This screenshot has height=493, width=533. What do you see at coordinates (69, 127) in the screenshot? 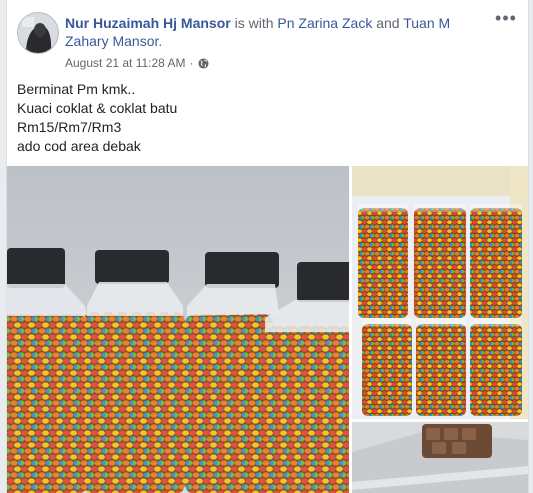
I see `post-text-line: Rm15/Rm7/Rm3` at bounding box center [69, 127].